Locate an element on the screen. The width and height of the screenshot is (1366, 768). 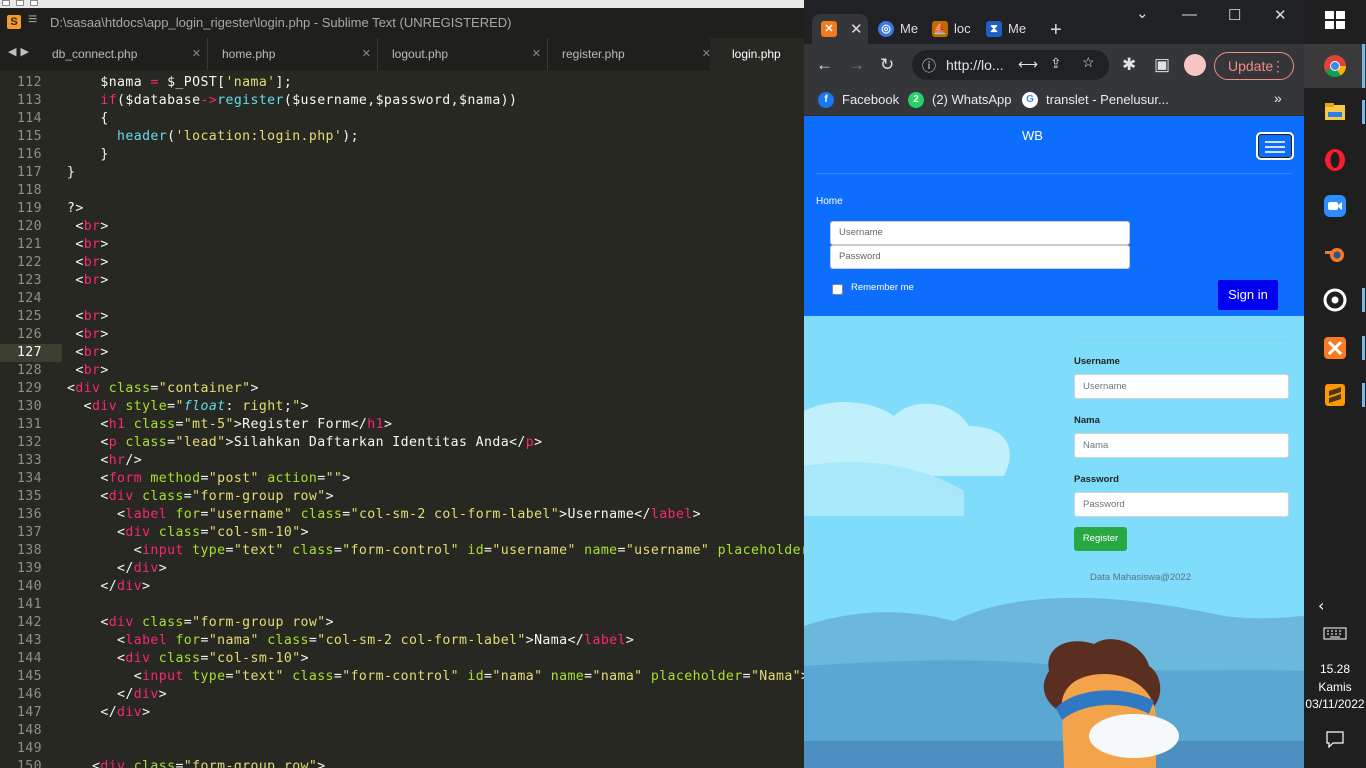
davinci-icon is located at coordinates (1335, 300).